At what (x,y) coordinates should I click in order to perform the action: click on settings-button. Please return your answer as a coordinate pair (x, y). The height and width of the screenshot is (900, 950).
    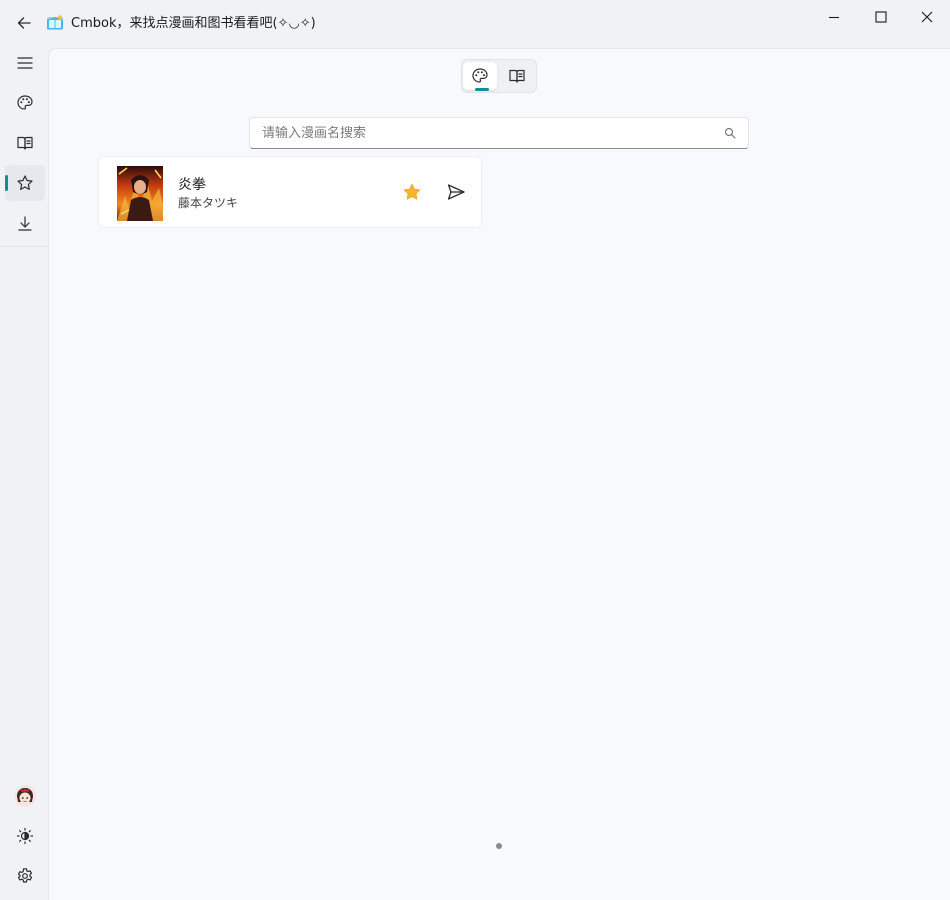
    Looking at the image, I should click on (25, 876).